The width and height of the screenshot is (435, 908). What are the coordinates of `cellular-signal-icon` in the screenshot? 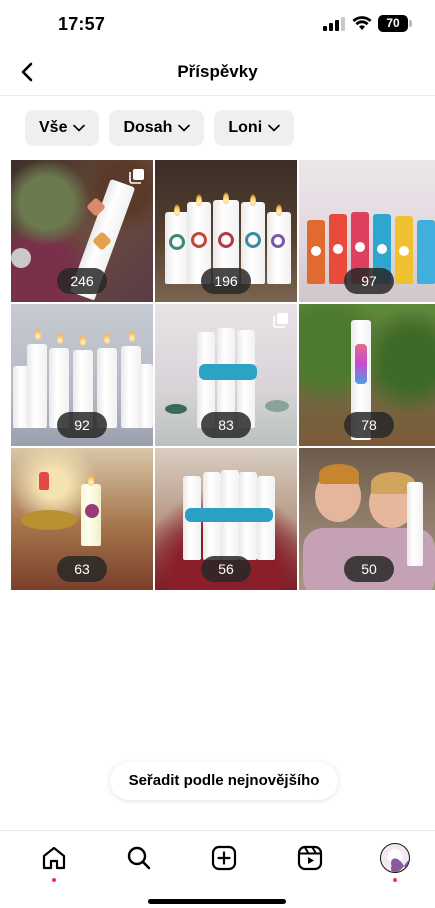 It's located at (334, 24).